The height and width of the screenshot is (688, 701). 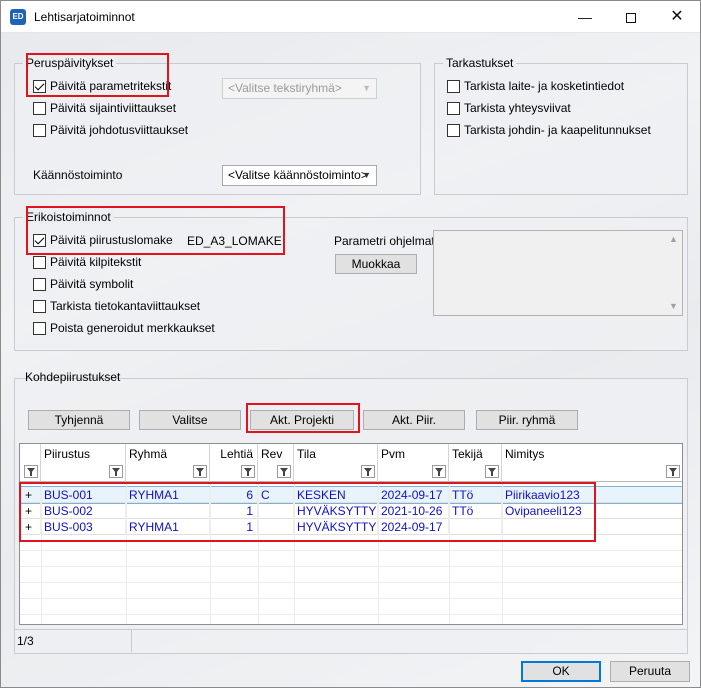 I want to click on update-nameplate-texts-checkbox: Päivitä kilpitekstit, so click(x=87, y=262).